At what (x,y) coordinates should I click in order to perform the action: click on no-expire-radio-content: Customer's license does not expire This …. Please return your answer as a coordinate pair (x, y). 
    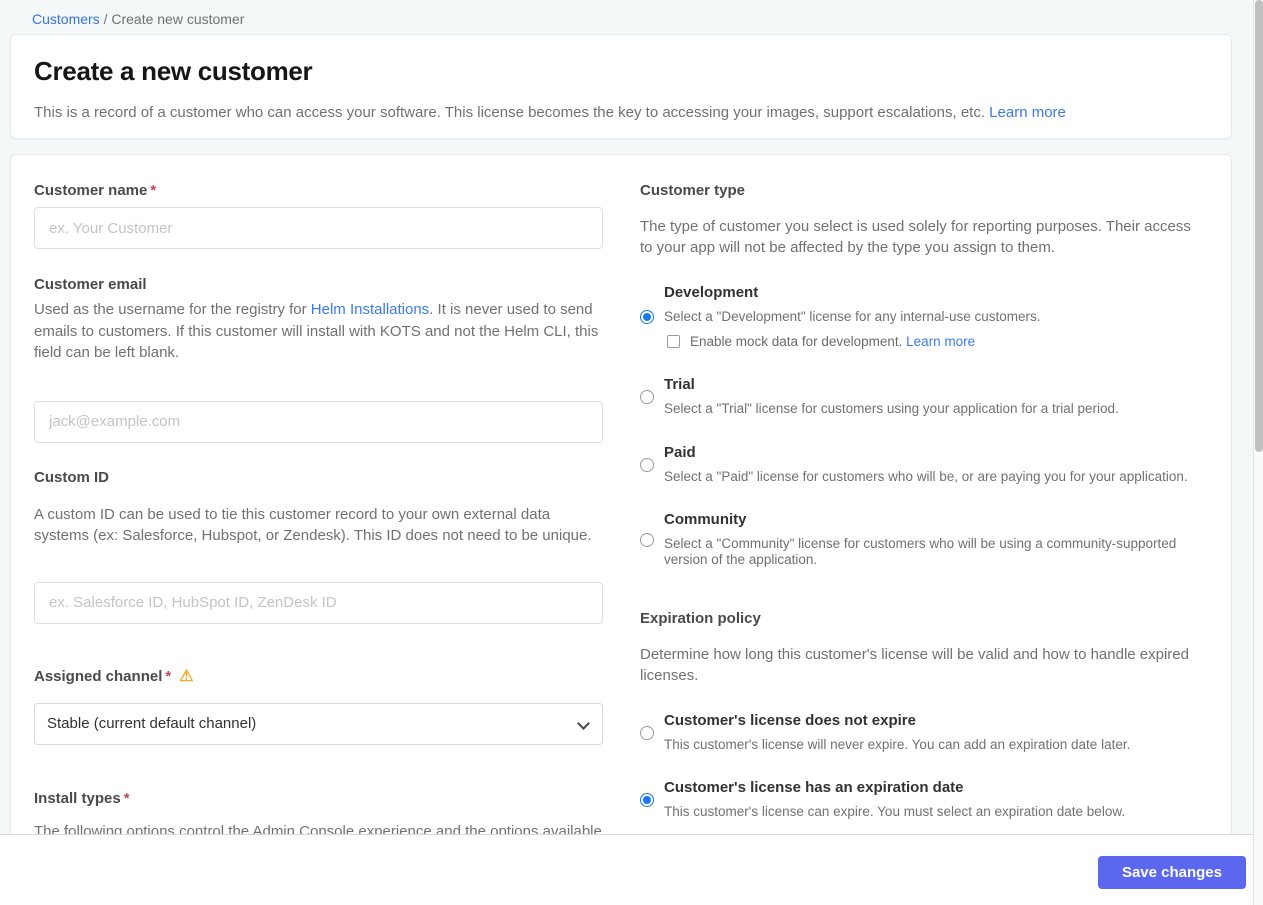
    Looking at the image, I should click on (928, 733).